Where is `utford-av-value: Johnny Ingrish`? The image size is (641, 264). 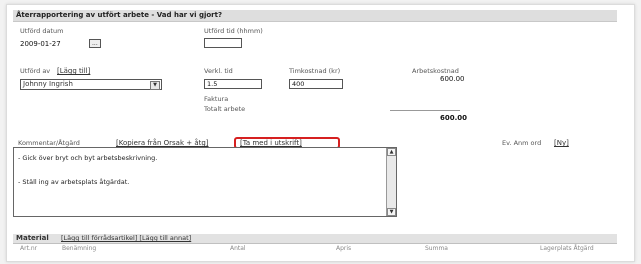
utford-av-value: Johnny Ingrish is located at coordinates (48, 84).